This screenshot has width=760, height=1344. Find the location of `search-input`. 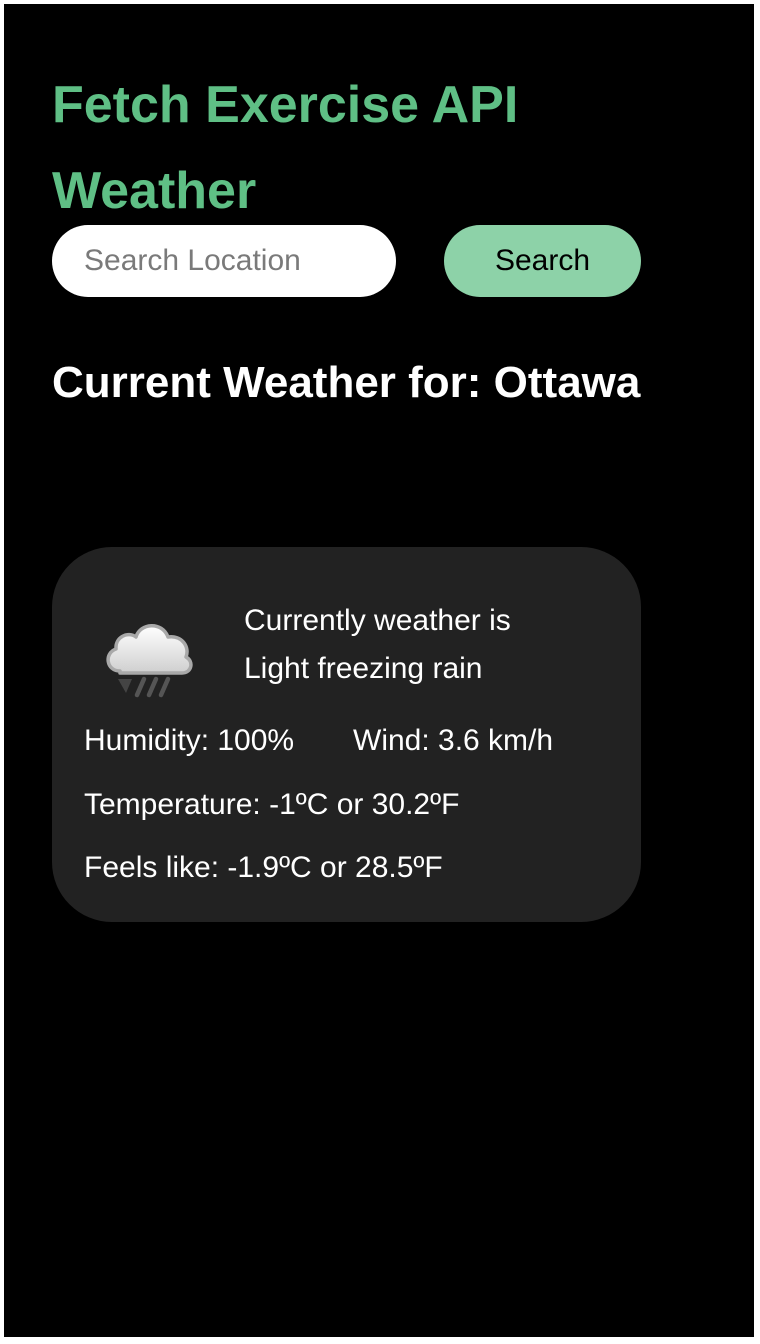

search-input is located at coordinates (224, 261).